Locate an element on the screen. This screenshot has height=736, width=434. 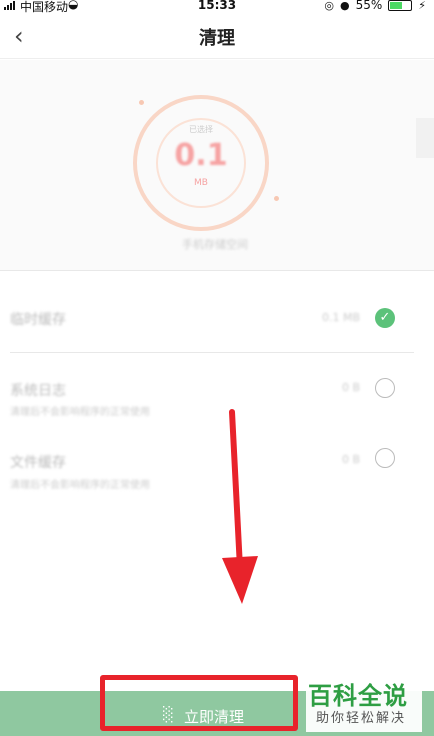
watermark-logo: 百科全说 is located at coordinates (358, 696).